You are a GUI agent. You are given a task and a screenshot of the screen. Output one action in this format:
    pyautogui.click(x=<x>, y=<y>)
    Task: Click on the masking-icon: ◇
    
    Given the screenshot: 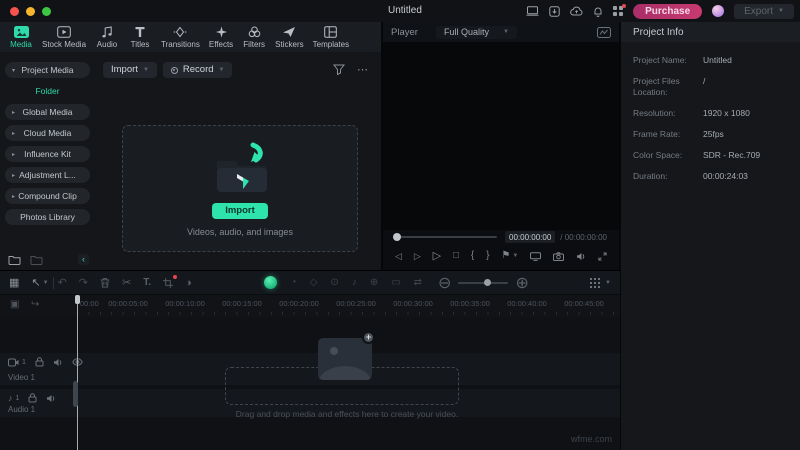 What is the action you would take?
    pyautogui.click(x=314, y=282)
    